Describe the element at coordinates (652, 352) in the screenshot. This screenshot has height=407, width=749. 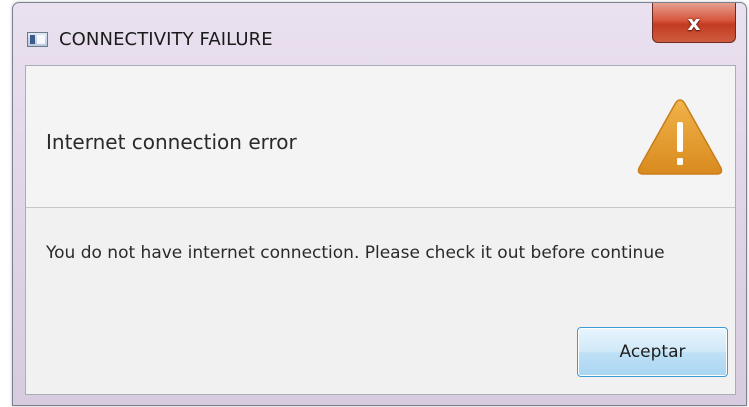
I see `accept-button: Aceptar` at that location.